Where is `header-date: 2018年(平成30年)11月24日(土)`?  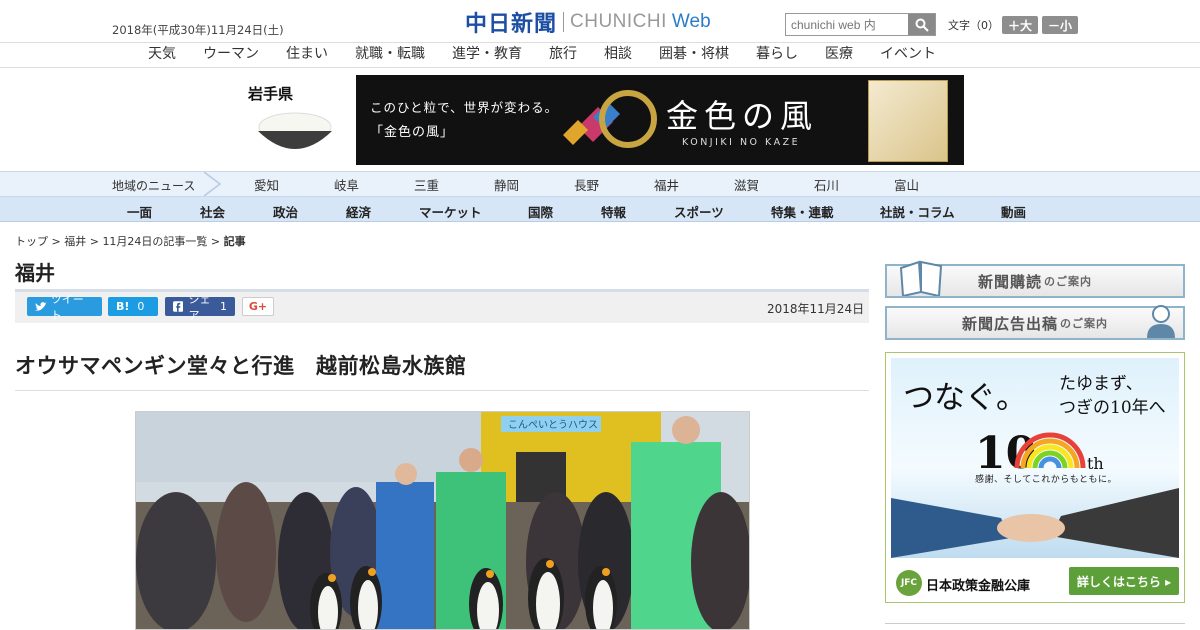
header-date: 2018年(平成30年)11月24日(土) is located at coordinates (198, 30).